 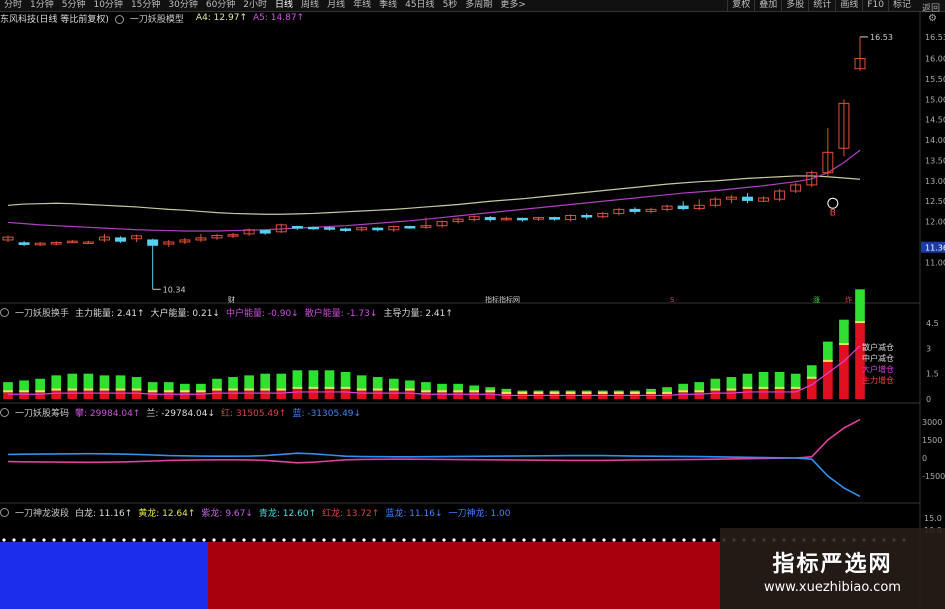 What do you see at coordinates (832, 587) in the screenshot?
I see `watermark-url: www.xuezhibiao.com` at bounding box center [832, 587].